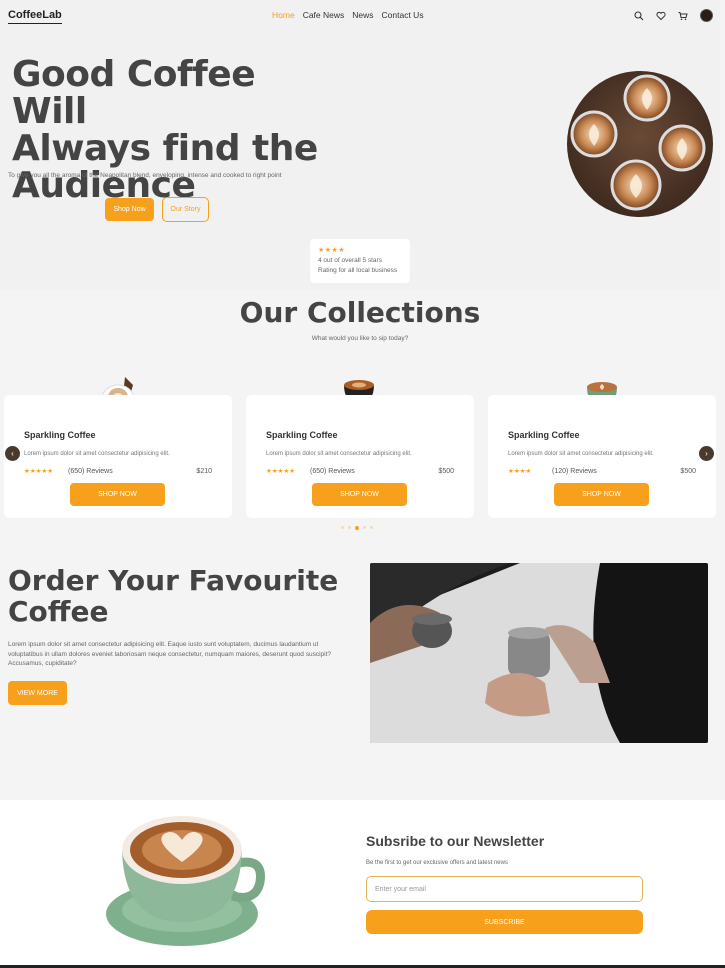 Image resolution: width=725 pixels, height=968 pixels. Describe the element at coordinates (37, 693) in the screenshot. I see `view-more-button: VIEW MORE` at that location.